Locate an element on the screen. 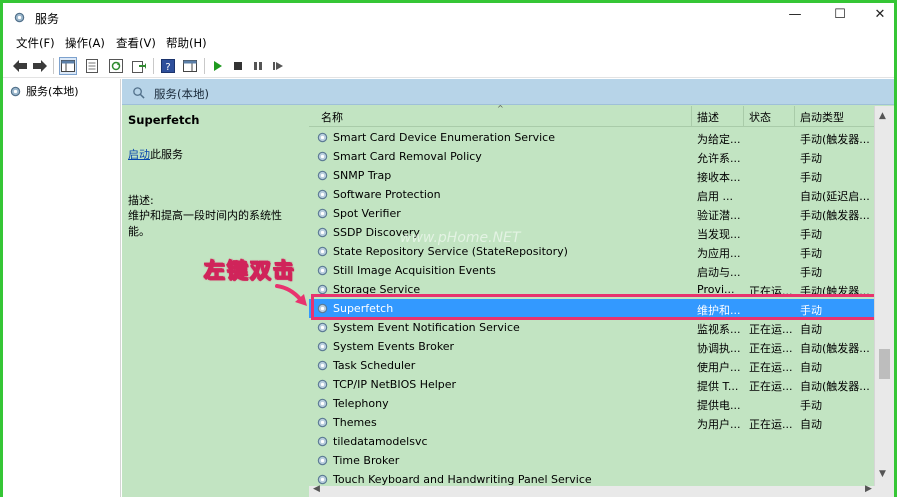 The height and width of the screenshot is (497, 897). service-startup-type: 自动 is located at coordinates (811, 329).